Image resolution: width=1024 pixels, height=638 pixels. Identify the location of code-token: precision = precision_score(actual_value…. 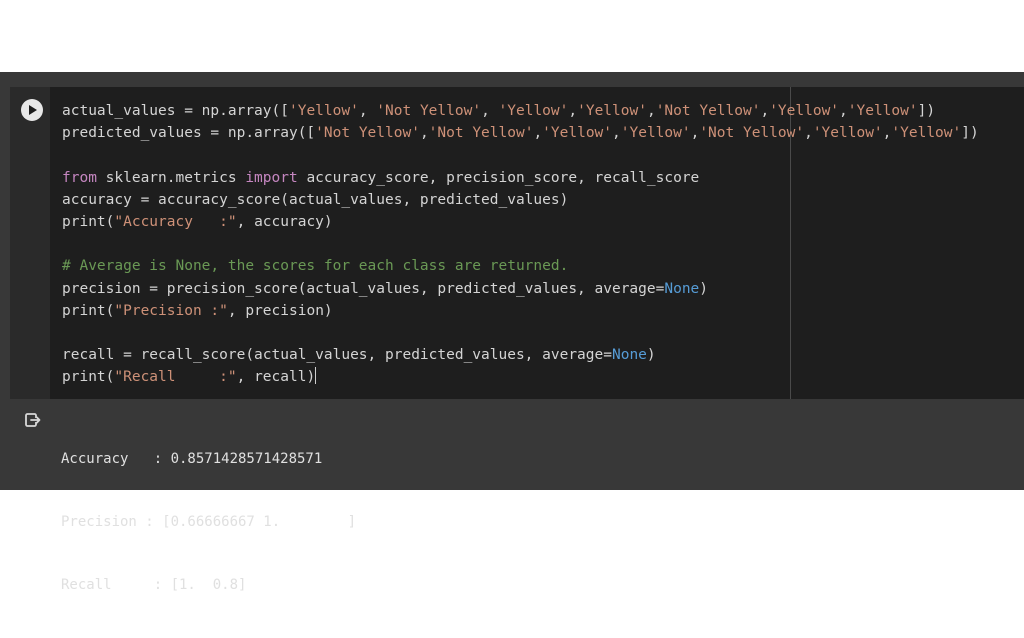
(363, 288).